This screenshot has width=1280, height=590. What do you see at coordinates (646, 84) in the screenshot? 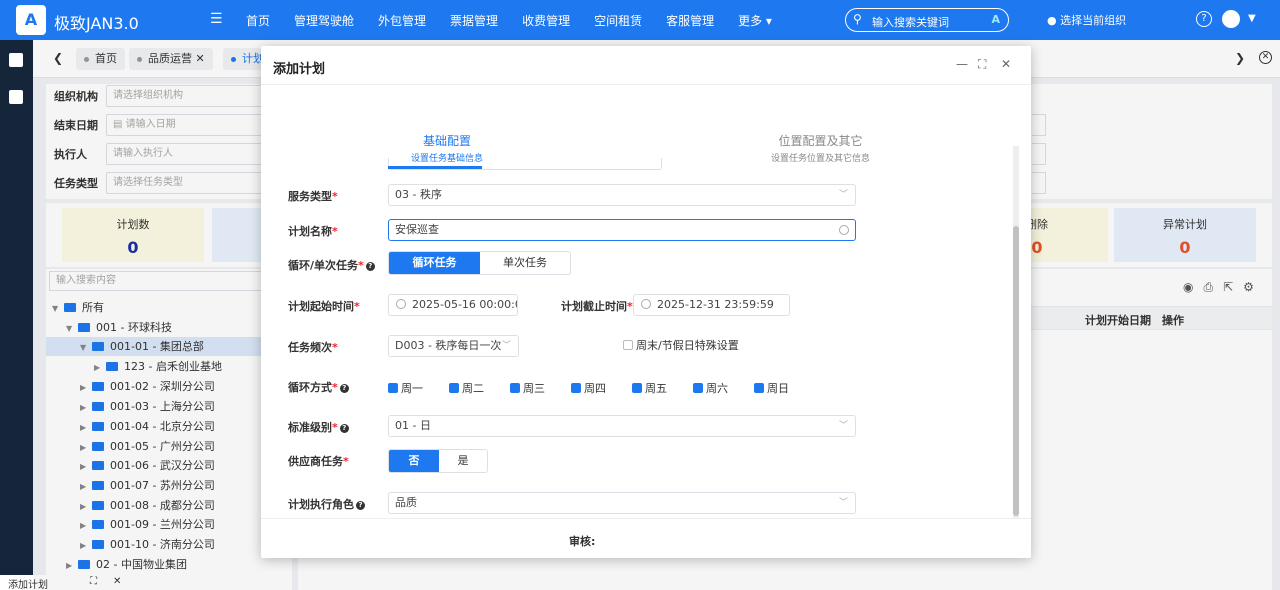
I see `divider` at bounding box center [646, 84].